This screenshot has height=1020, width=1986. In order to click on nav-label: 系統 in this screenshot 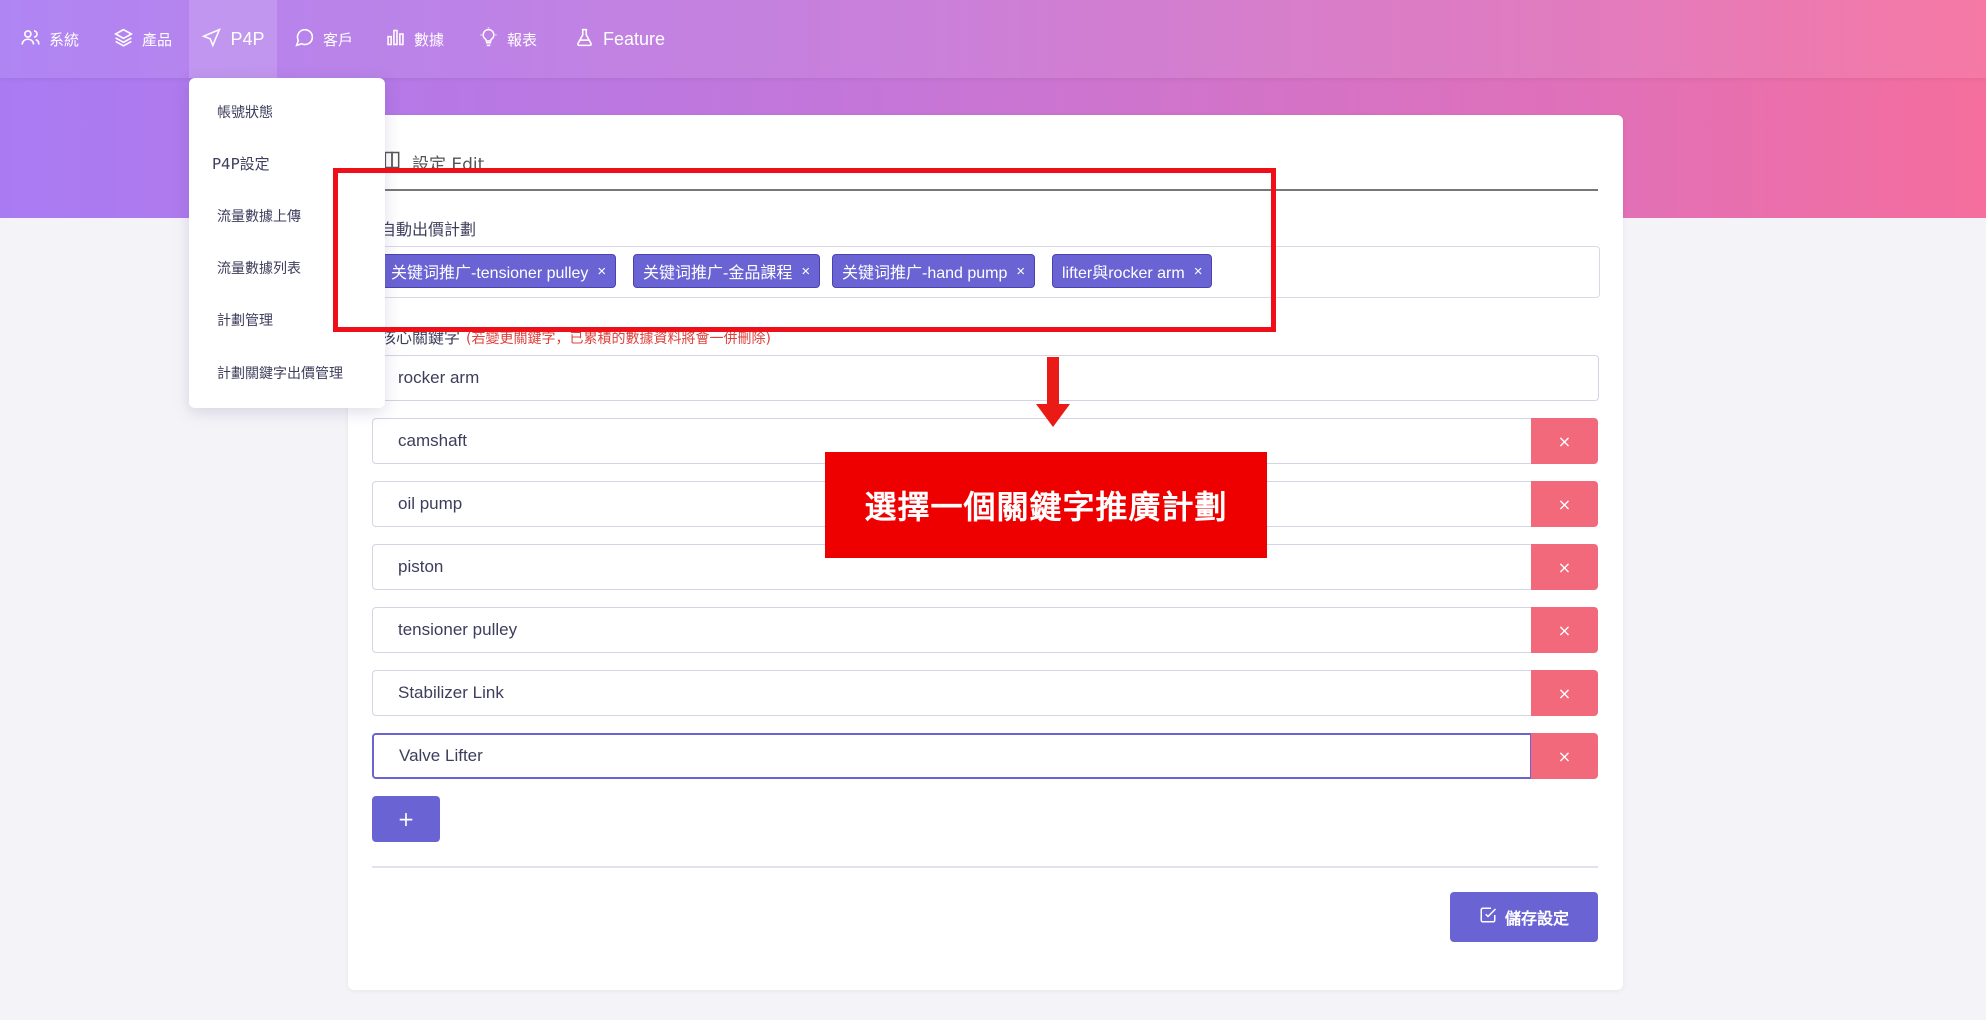, I will do `click(64, 39)`.